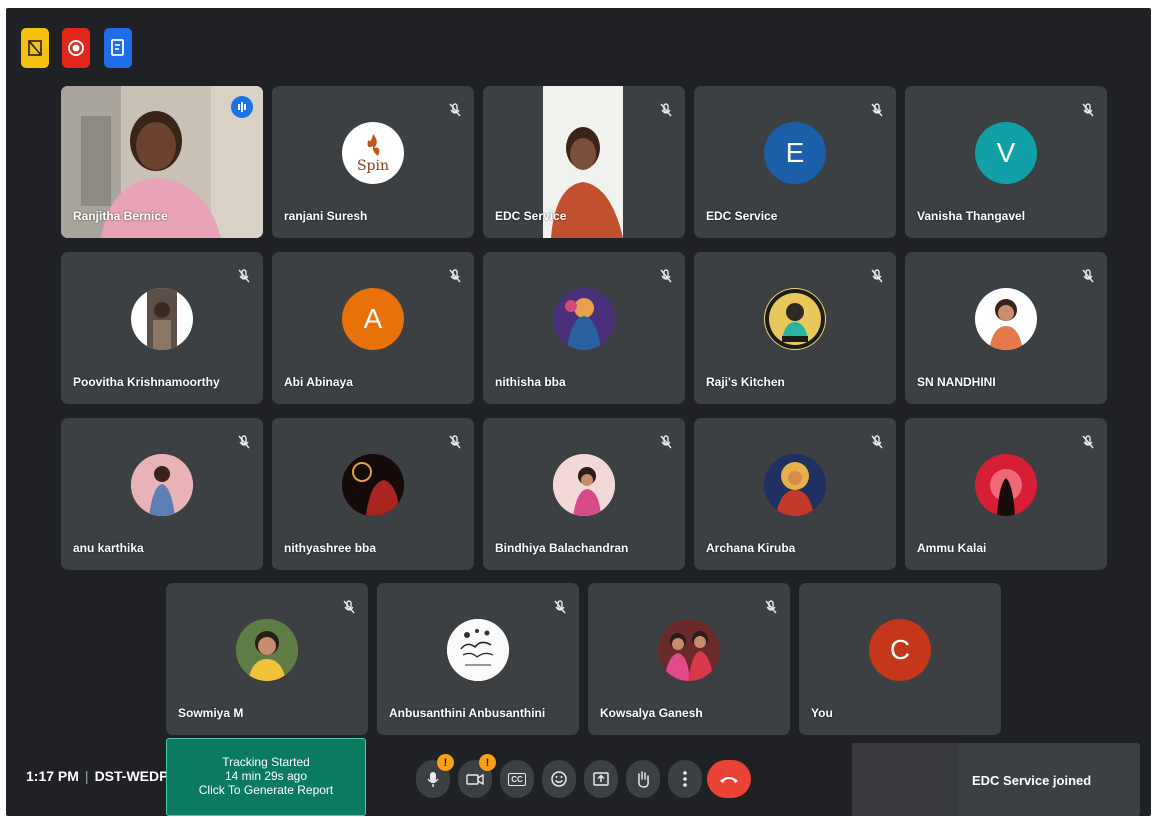 The width and height of the screenshot is (1156, 817). I want to click on present-icon, so click(601, 779).